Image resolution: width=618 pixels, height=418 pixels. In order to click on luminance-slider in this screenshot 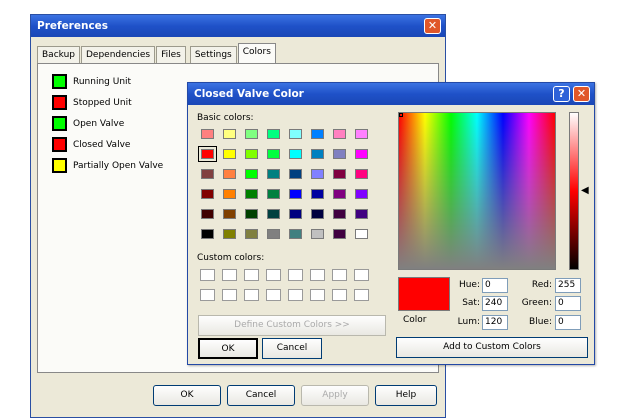, I will do `click(574, 191)`.